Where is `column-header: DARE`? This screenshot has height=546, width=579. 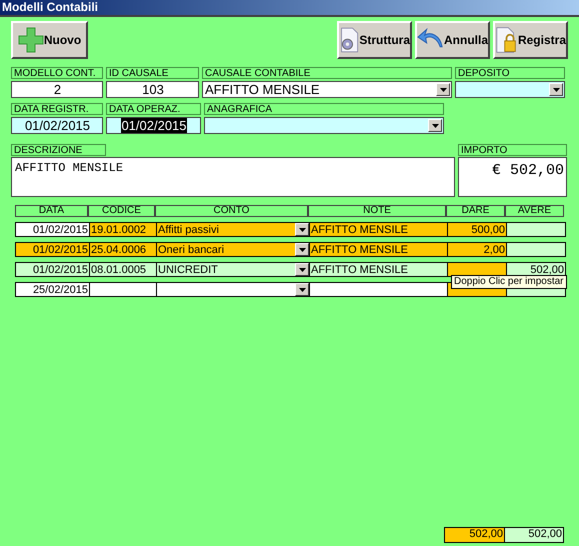 column-header: DARE is located at coordinates (475, 211).